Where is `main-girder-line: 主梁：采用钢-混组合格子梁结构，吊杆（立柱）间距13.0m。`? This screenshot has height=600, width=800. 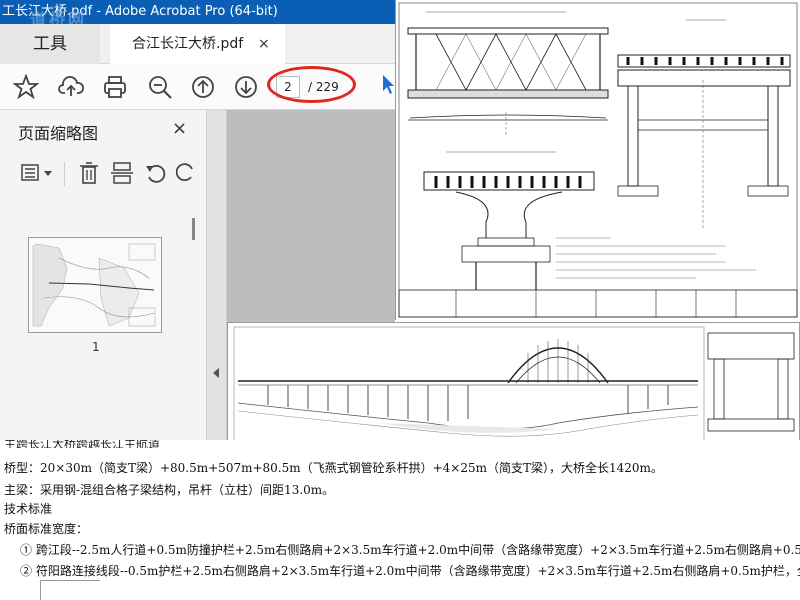
main-girder-line: 主梁：采用钢-混组合格子梁结构，吊杆（立柱）间距13.0m。 is located at coordinates (169, 490).